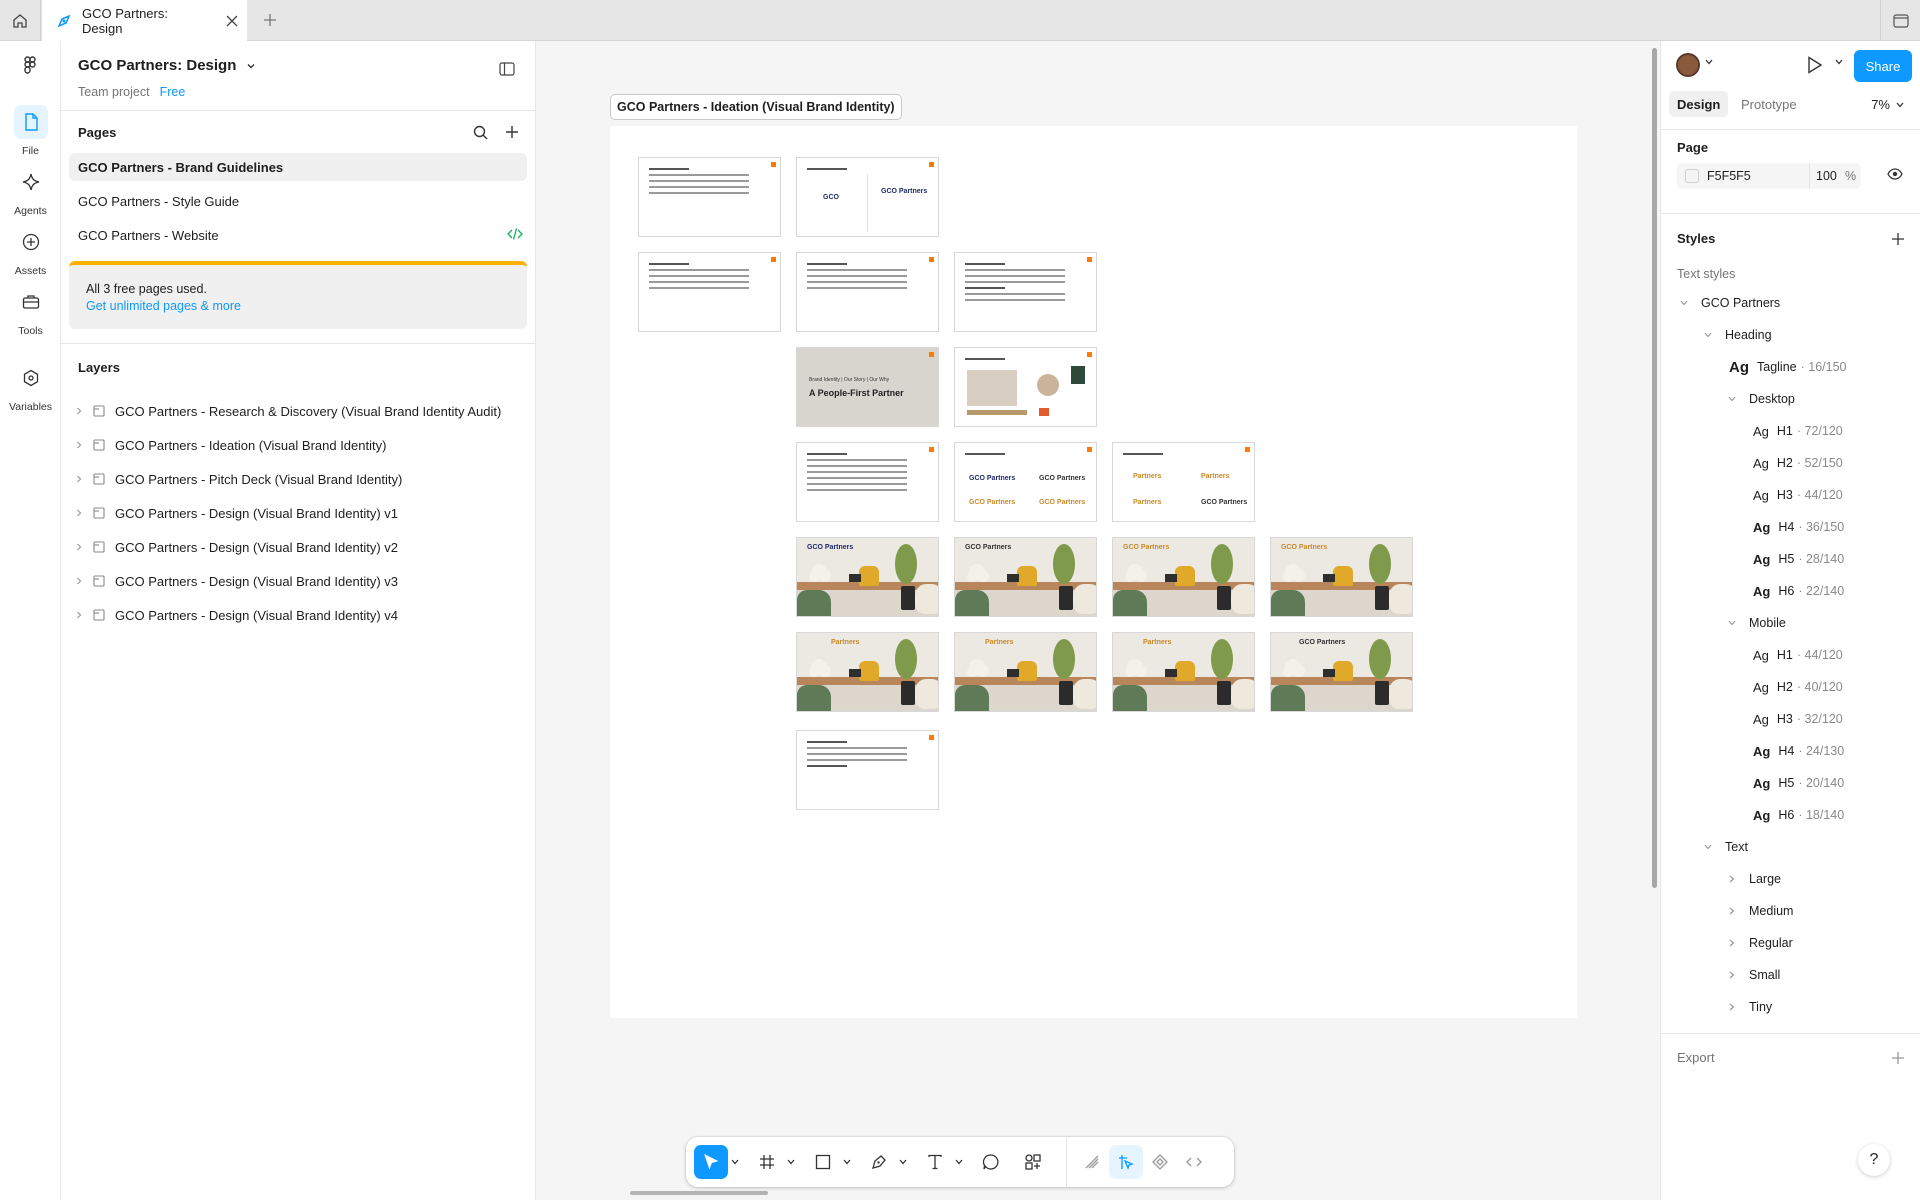  I want to click on text-style-item: Ag H6 · 22/140, so click(1798, 591).